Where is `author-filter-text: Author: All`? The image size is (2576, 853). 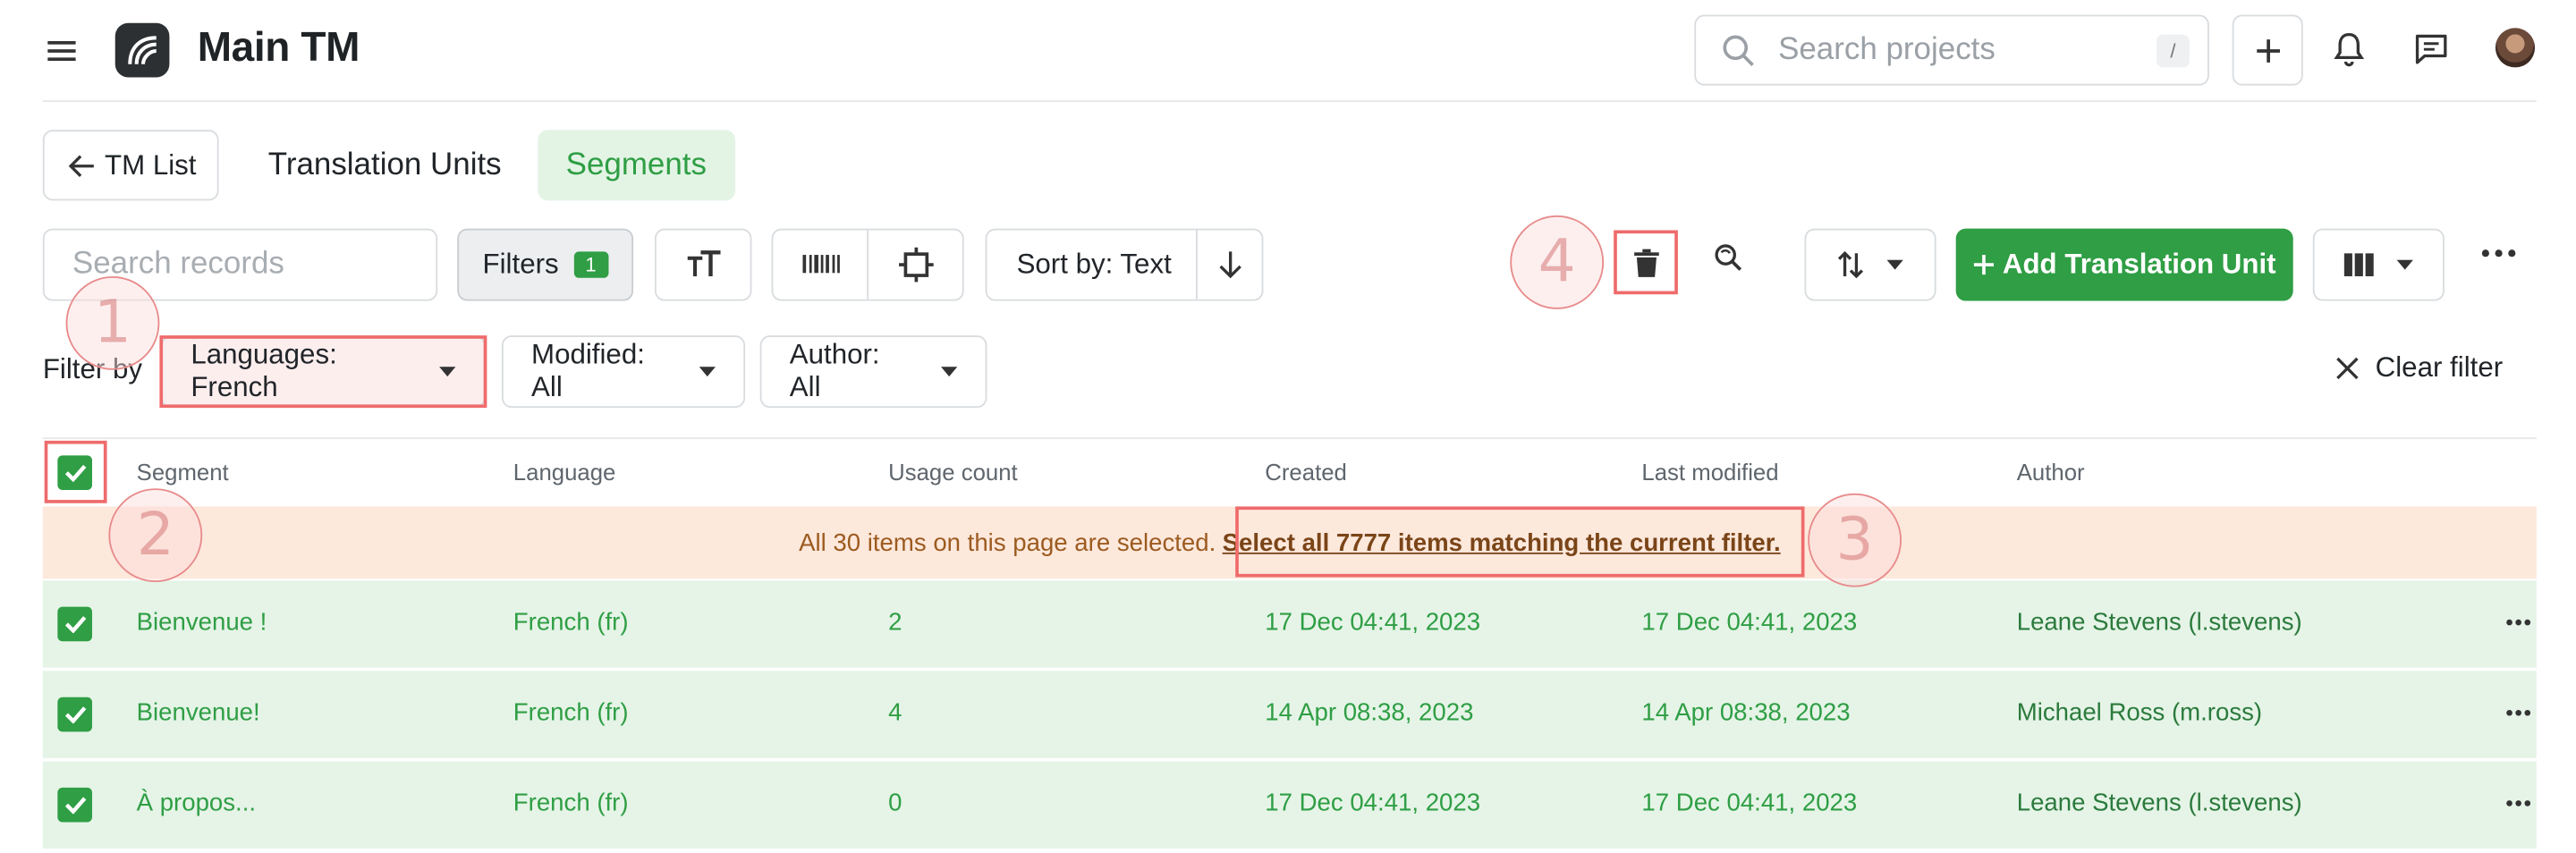 author-filter-text: Author: All is located at coordinates (834, 370).